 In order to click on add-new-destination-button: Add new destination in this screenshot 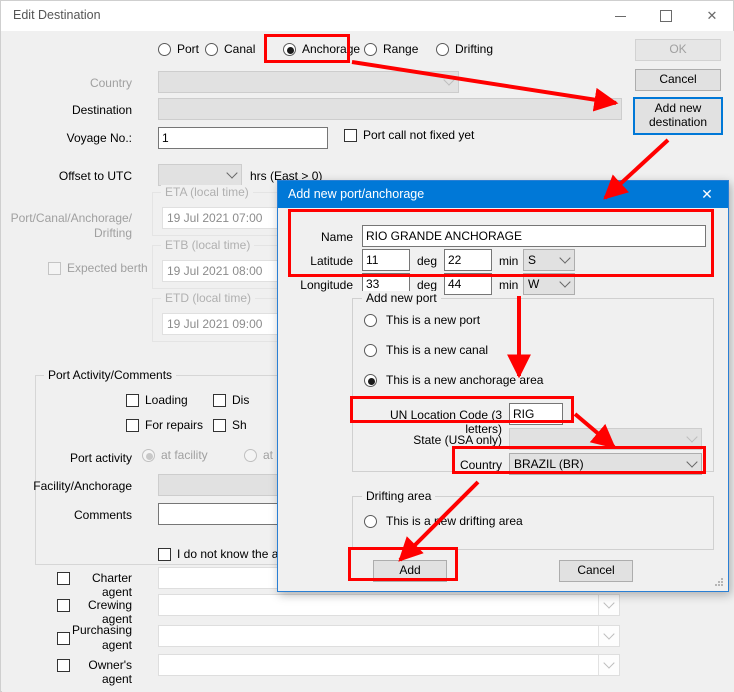, I will do `click(678, 116)`.